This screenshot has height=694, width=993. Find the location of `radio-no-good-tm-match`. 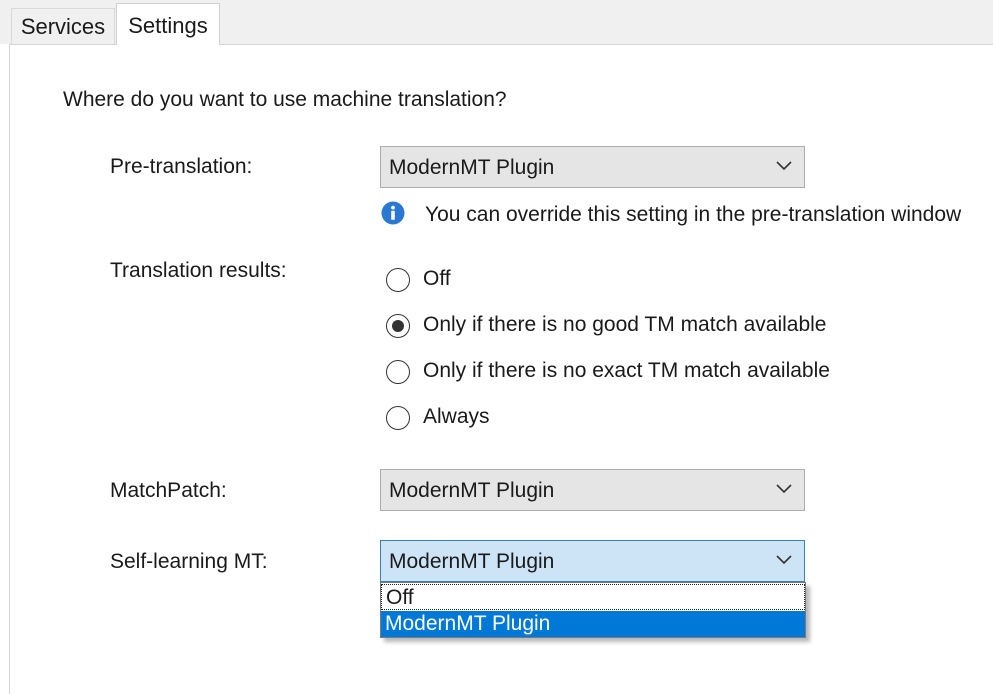

radio-no-good-tm-match is located at coordinates (398, 326).